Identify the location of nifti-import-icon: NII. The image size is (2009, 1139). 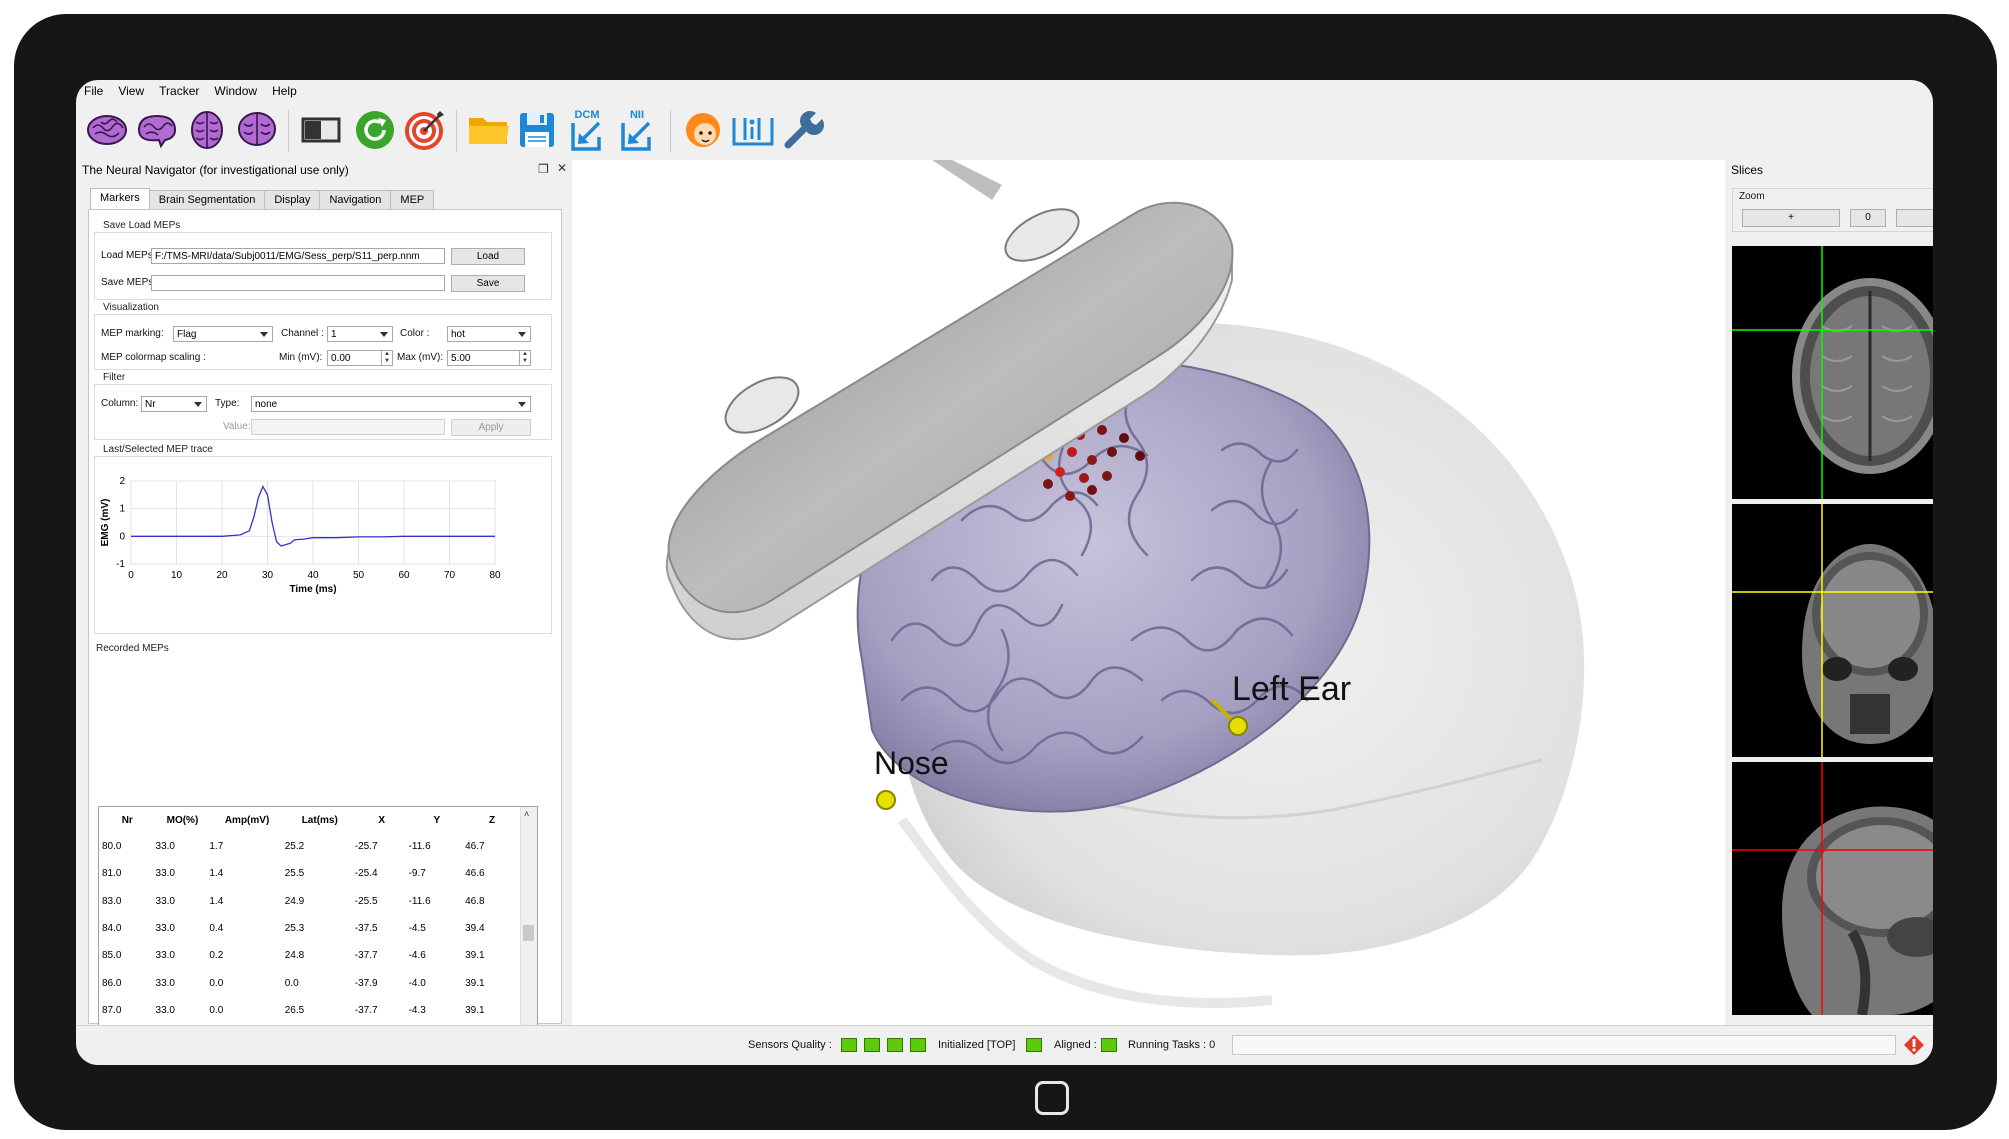
(637, 130).